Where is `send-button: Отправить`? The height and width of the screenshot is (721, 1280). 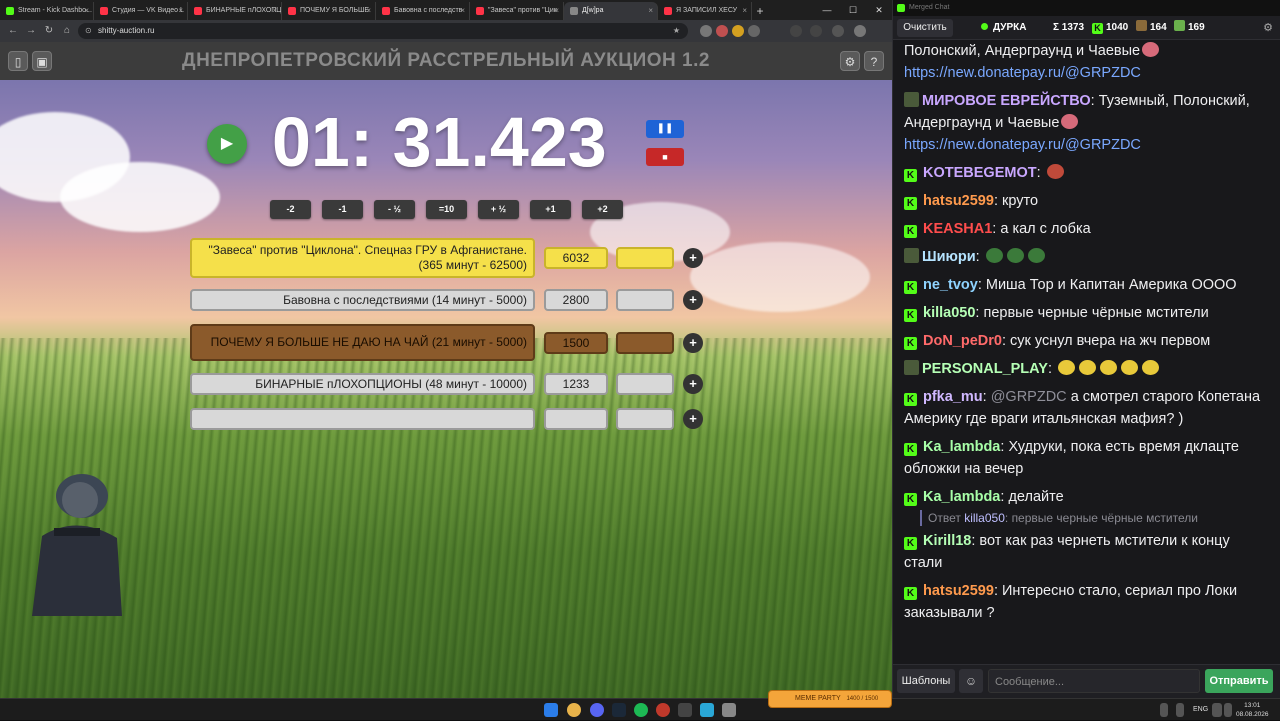 send-button: Отправить is located at coordinates (1239, 681).